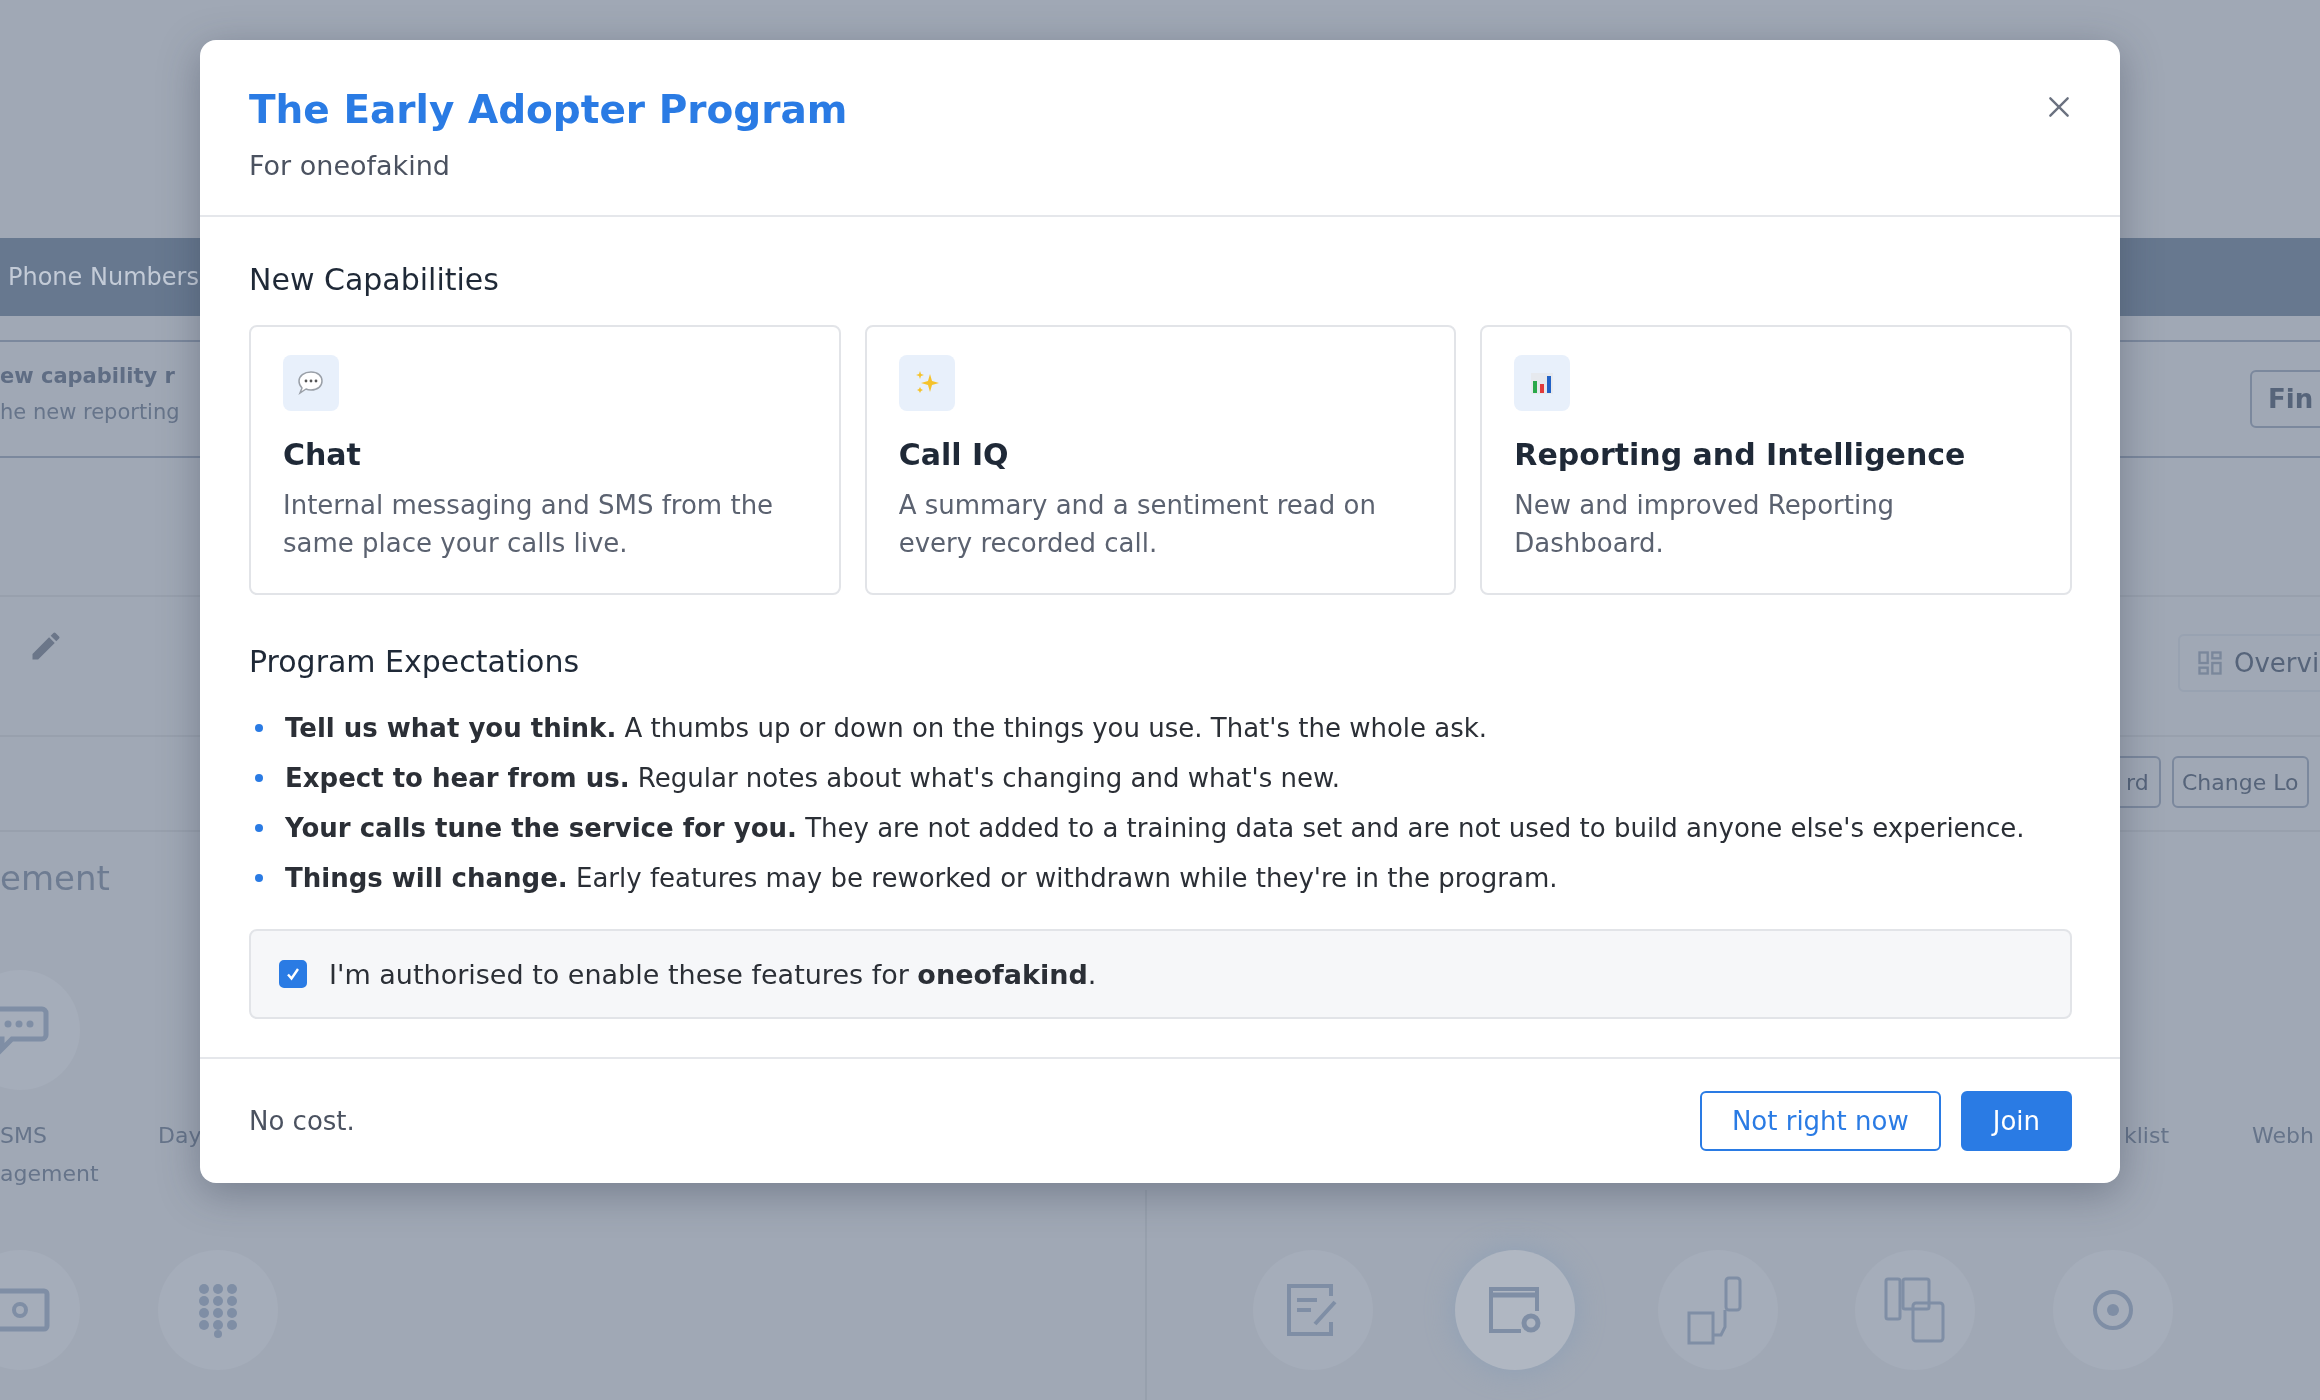 The image size is (2320, 1400). What do you see at coordinates (2059, 107) in the screenshot?
I see `close-icon` at bounding box center [2059, 107].